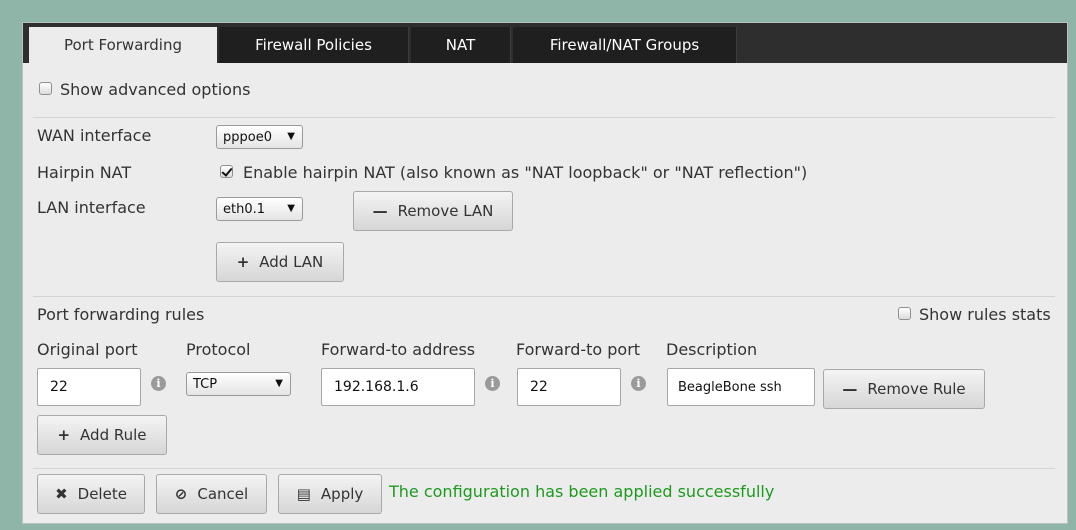 Image resolution: width=1076 pixels, height=530 pixels. I want to click on save-icon: ▤, so click(303, 494).